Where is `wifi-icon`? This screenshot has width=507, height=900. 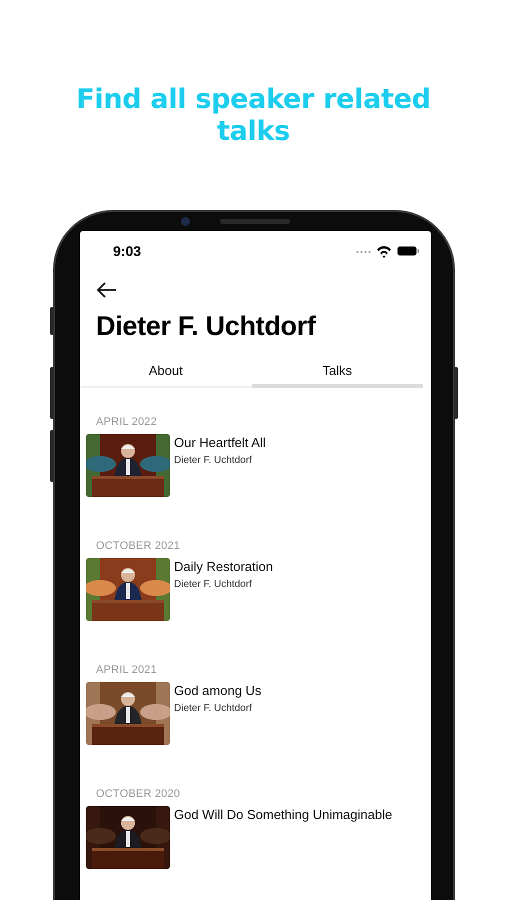 wifi-icon is located at coordinates (384, 251).